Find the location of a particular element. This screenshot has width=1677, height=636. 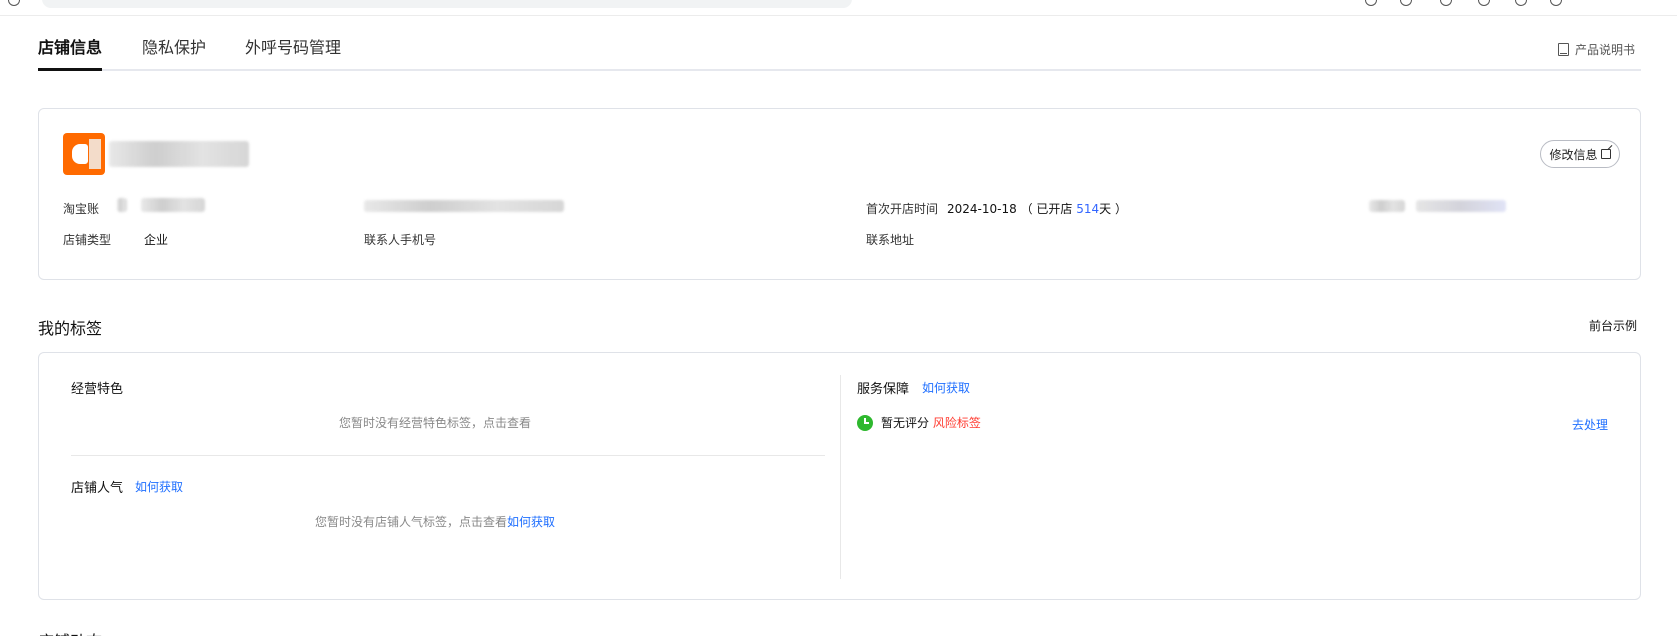

store-type-label: 店铺类型 is located at coordinates (87, 240).